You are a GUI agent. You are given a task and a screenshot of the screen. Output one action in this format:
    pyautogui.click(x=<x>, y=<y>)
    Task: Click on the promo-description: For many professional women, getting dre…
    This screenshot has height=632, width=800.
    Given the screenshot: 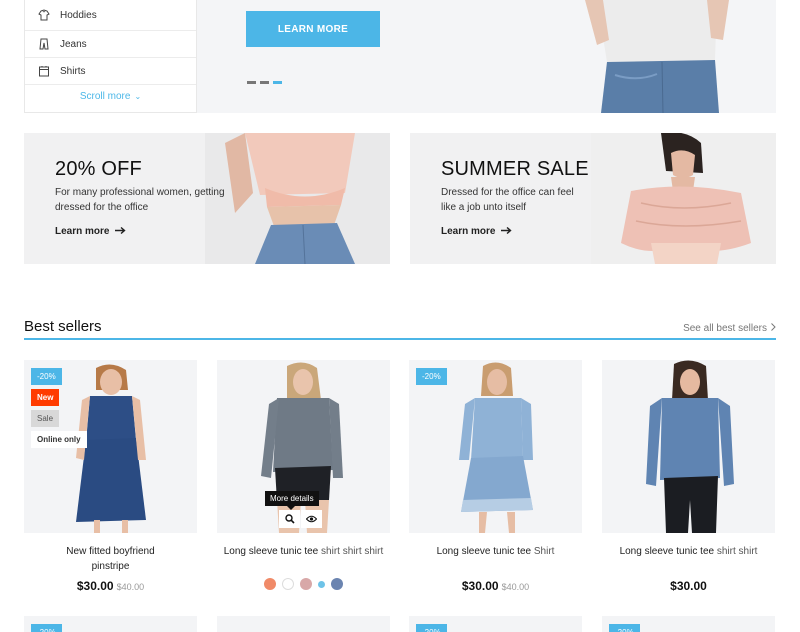 What is the action you would take?
    pyautogui.click(x=140, y=200)
    